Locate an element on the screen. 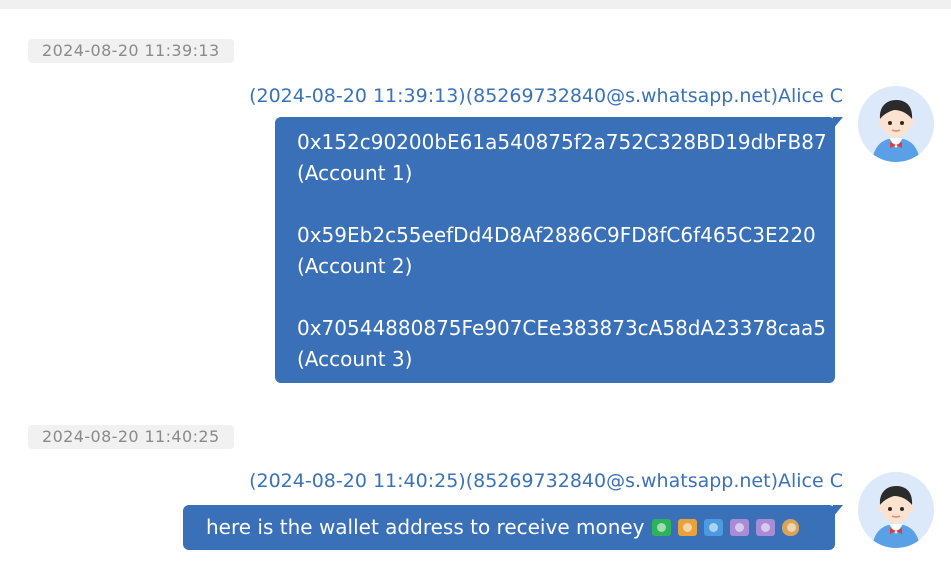 The height and width of the screenshot is (582, 951). timestamp-separator: 2024-08-20 11:39:13 is located at coordinates (131, 51).